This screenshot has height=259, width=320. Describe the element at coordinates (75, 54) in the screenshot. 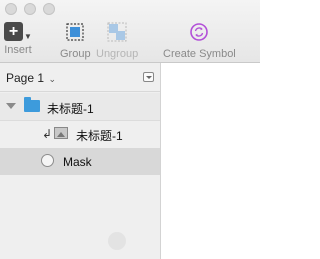

I see `group-label: Group` at that location.